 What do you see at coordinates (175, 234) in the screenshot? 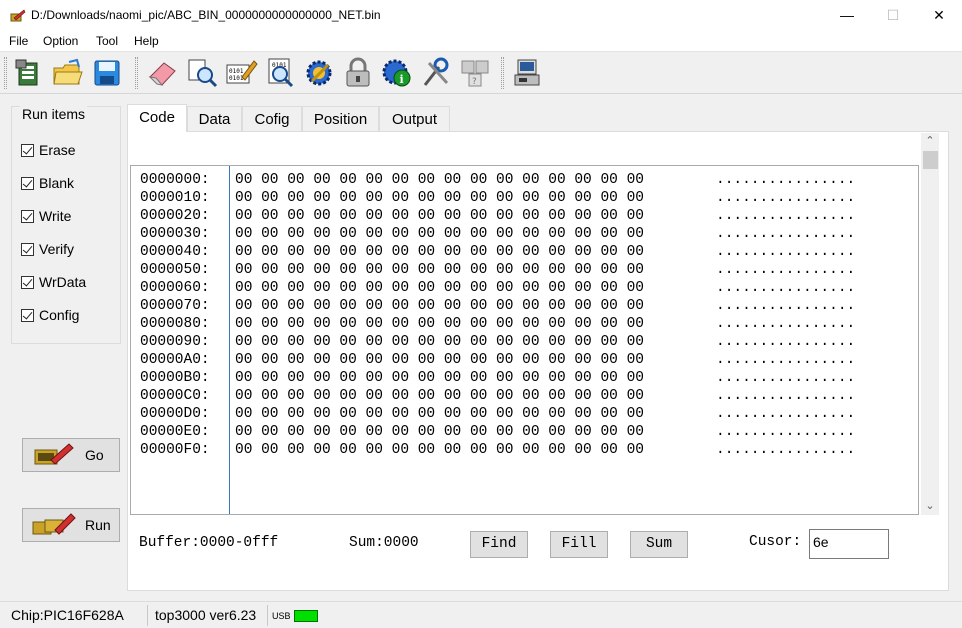
I see `hex-address: 0000030:` at bounding box center [175, 234].